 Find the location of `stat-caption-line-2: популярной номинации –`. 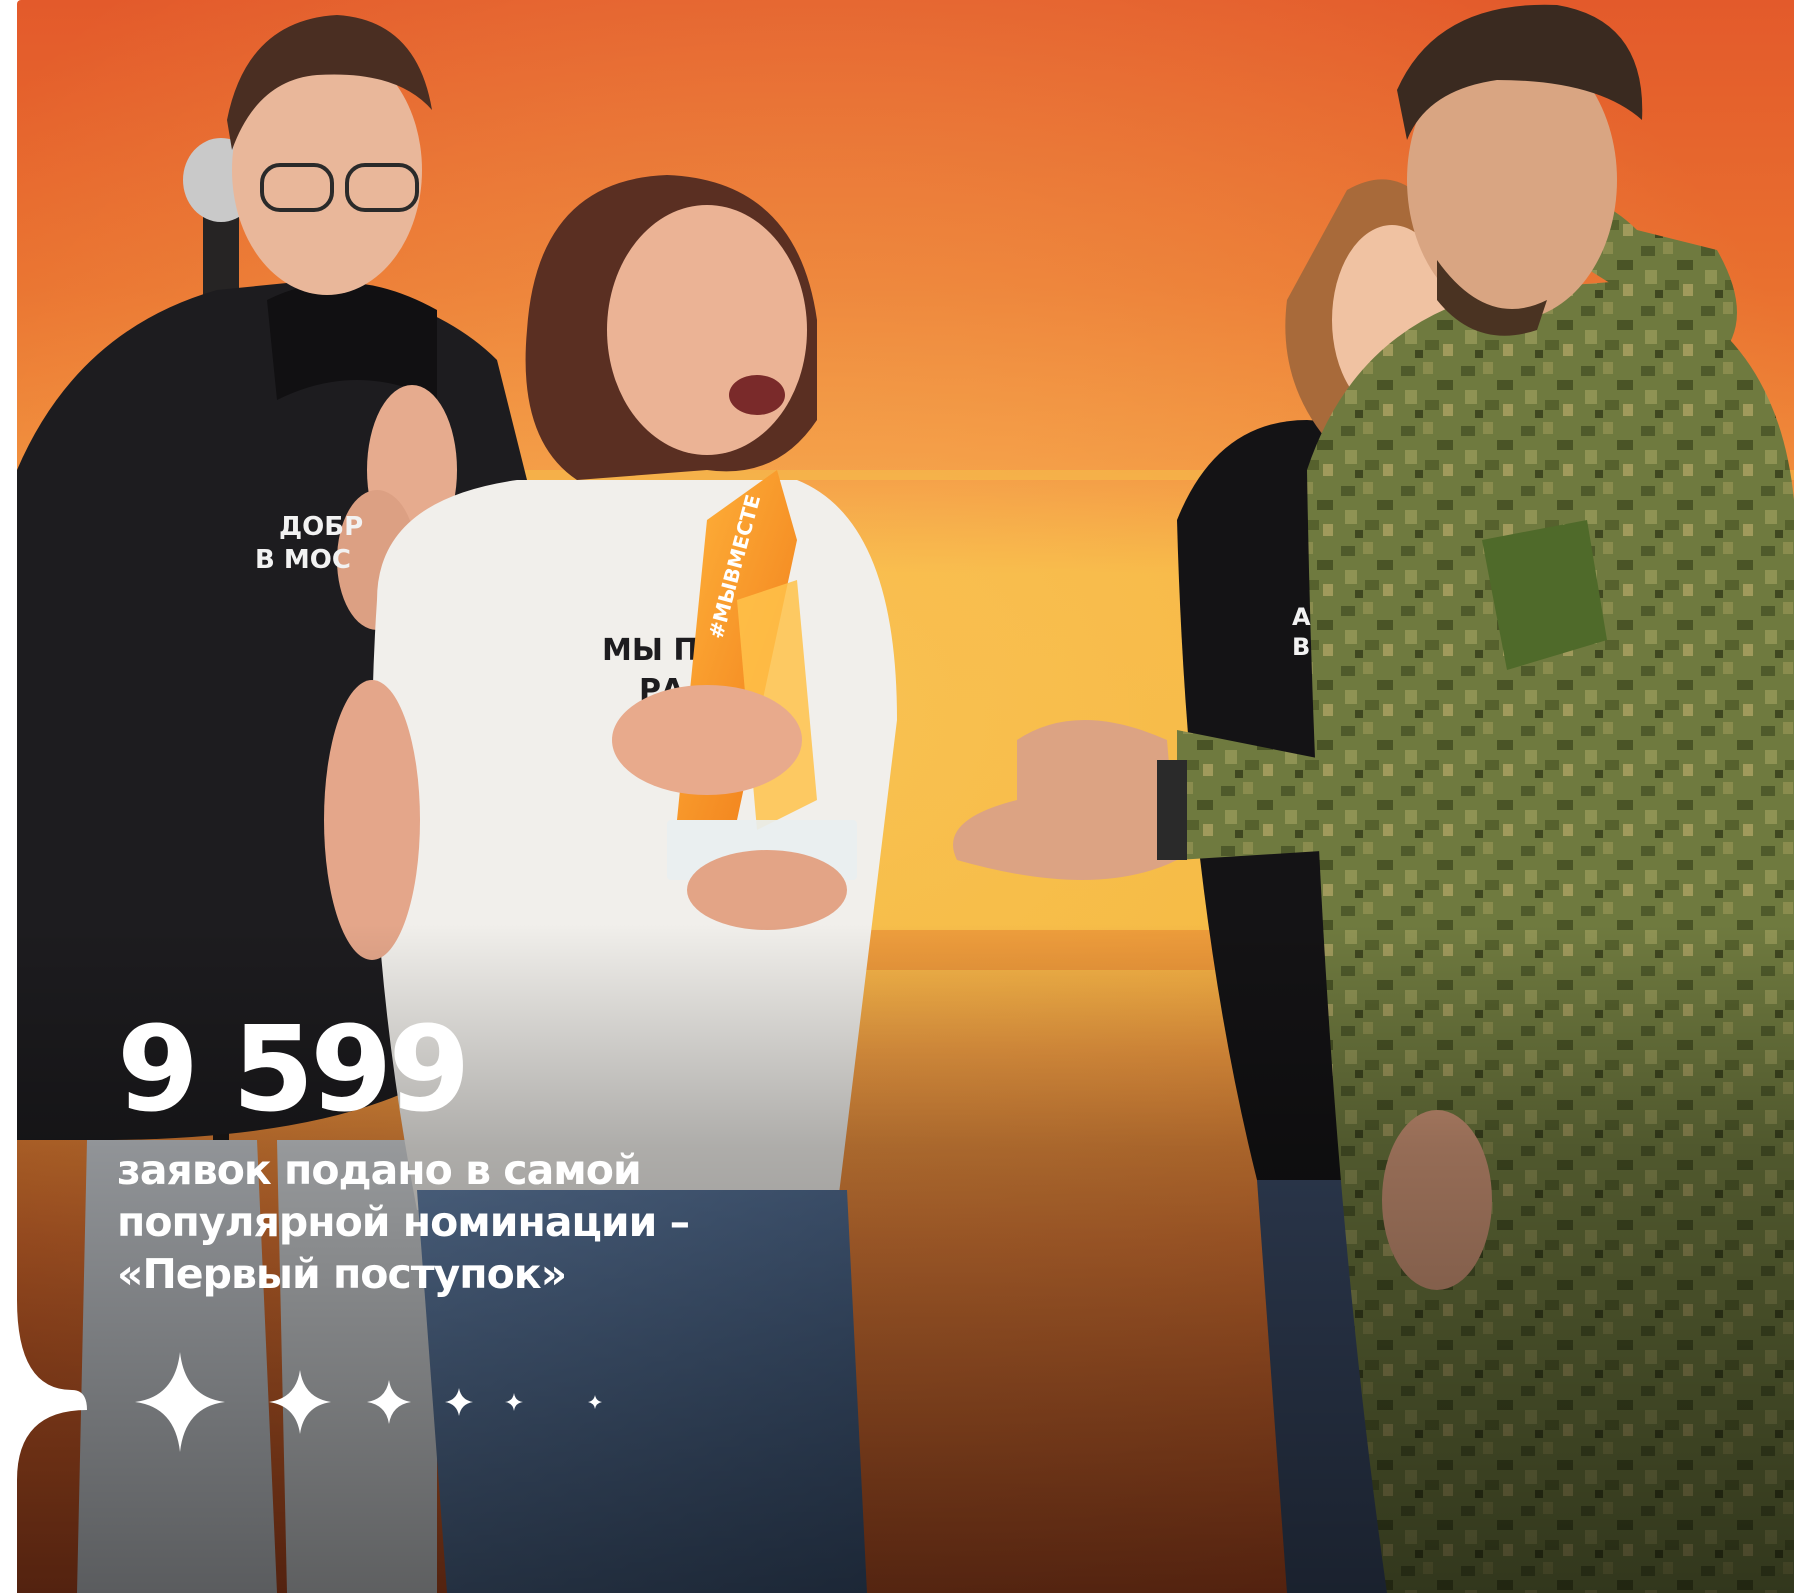

stat-caption-line-2: популярной номинации – is located at coordinates (403, 1222).